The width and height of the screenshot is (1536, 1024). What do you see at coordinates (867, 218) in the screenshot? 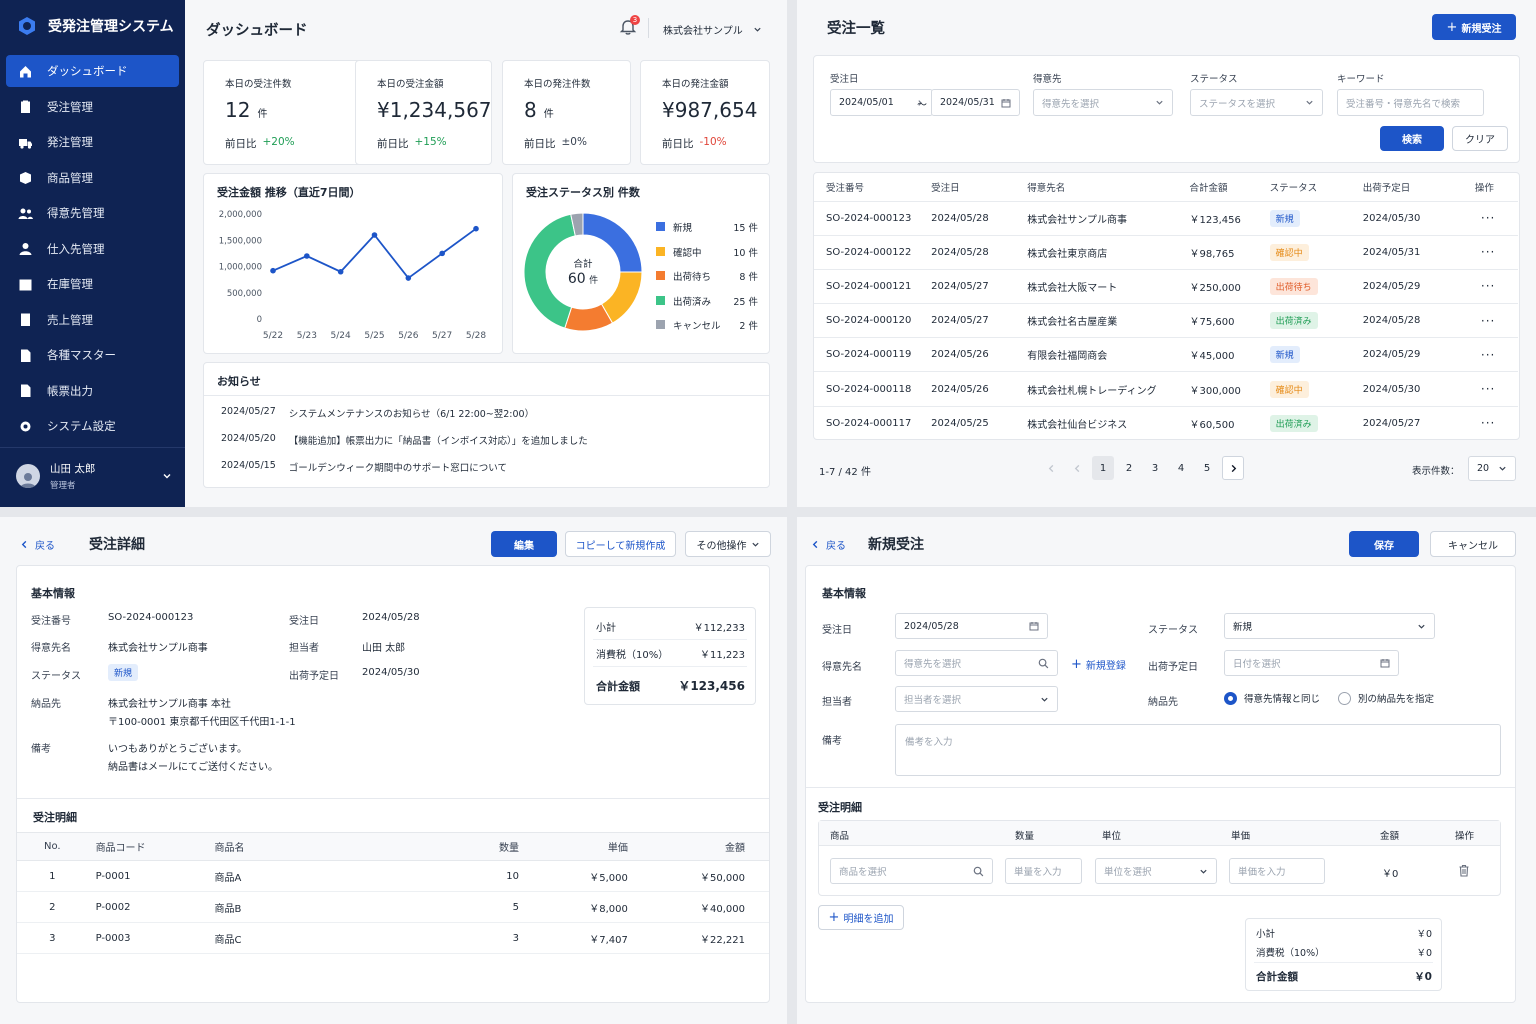
I see `order-no: SO-2024-000123` at bounding box center [867, 218].